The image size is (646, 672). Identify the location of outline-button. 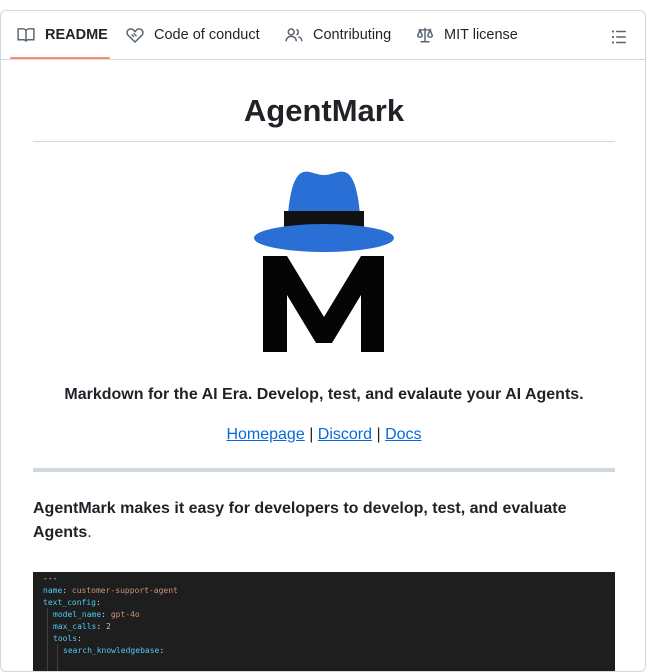
(619, 37).